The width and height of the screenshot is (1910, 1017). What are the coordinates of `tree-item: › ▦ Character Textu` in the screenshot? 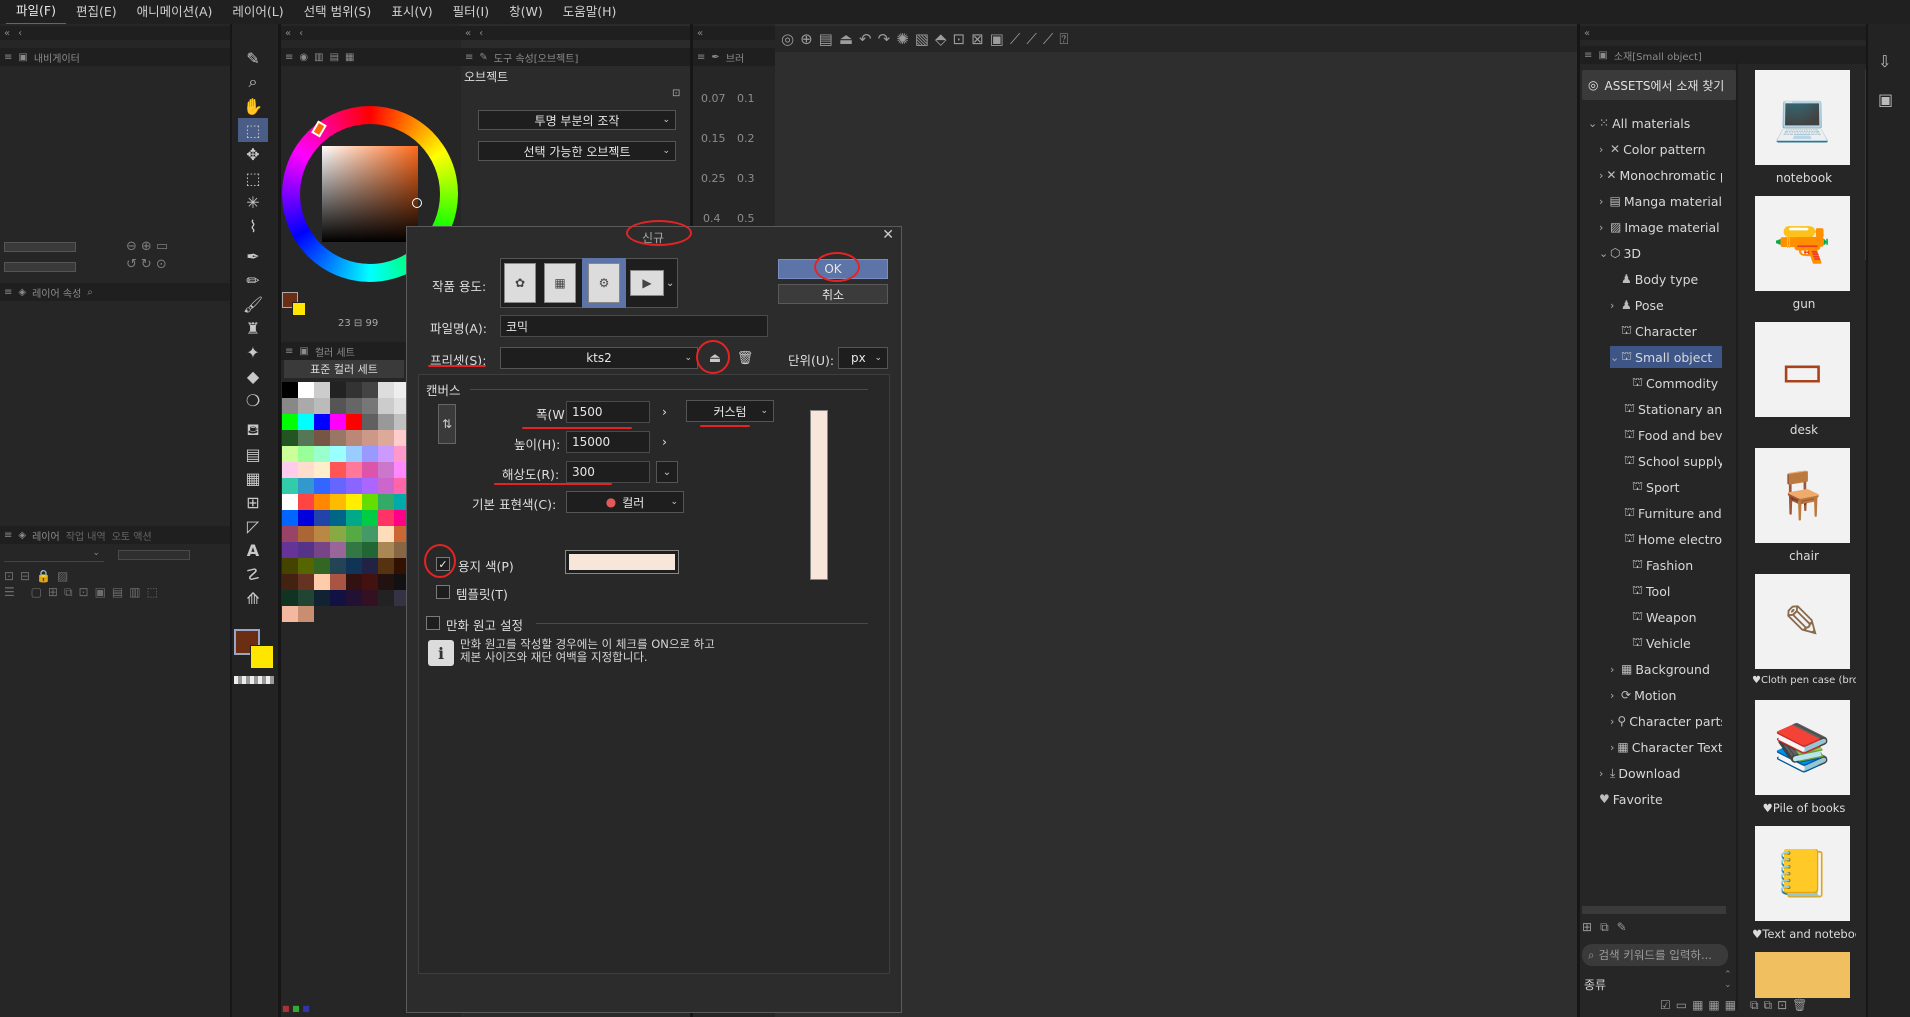 It's located at (1666, 747).